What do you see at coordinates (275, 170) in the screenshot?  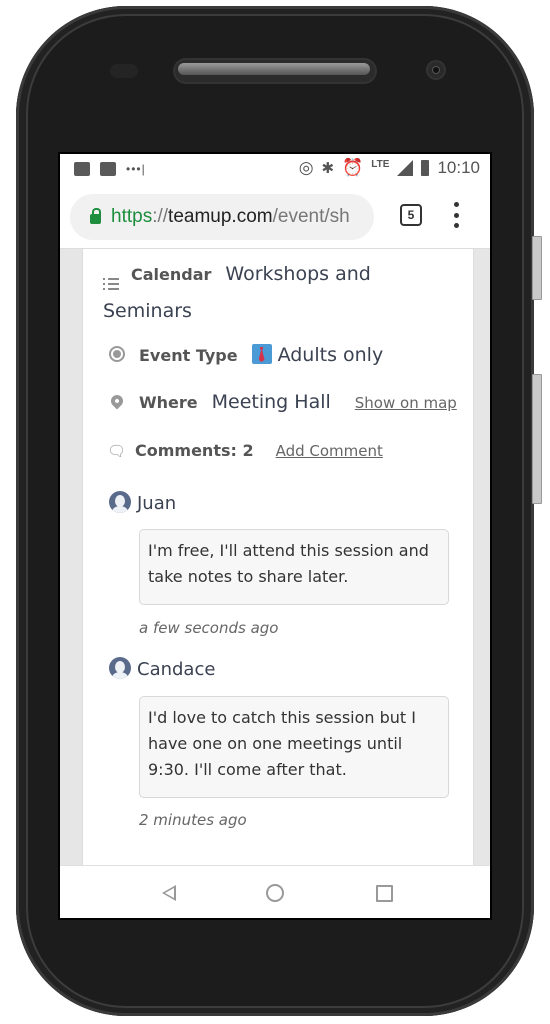 I see `status-bar: •••| ◎ ✱ ⏰ LTE 10:10` at bounding box center [275, 170].